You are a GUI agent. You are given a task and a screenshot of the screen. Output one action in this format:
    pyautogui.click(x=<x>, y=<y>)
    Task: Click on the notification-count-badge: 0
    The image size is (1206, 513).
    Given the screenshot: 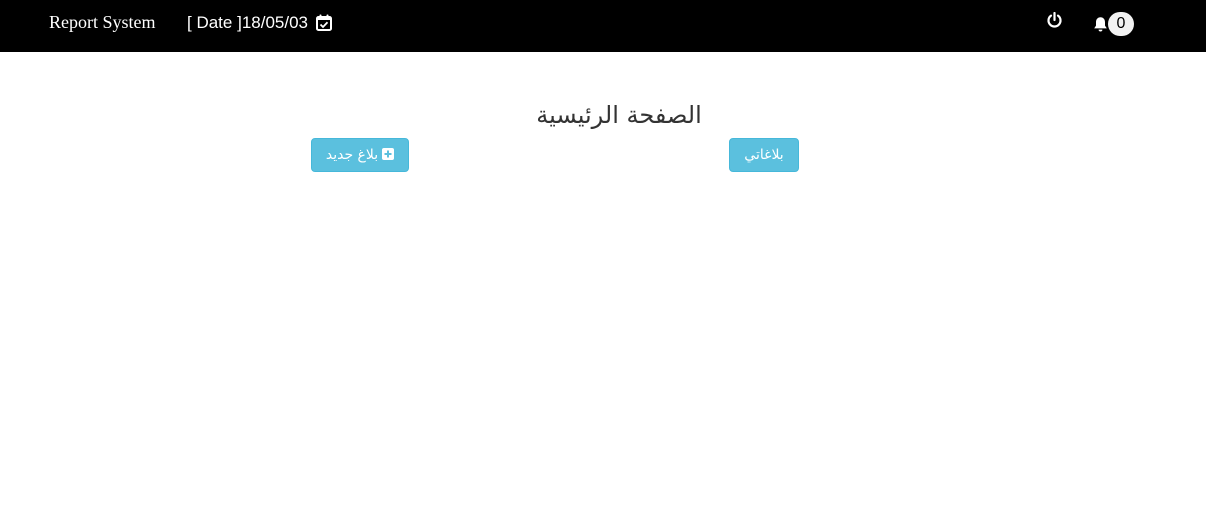 What is the action you would take?
    pyautogui.click(x=1121, y=24)
    